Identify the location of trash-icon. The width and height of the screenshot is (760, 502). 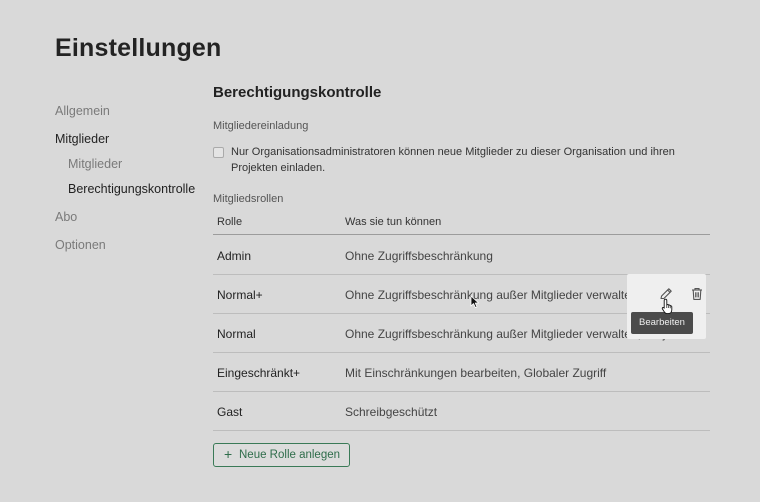
(697, 294).